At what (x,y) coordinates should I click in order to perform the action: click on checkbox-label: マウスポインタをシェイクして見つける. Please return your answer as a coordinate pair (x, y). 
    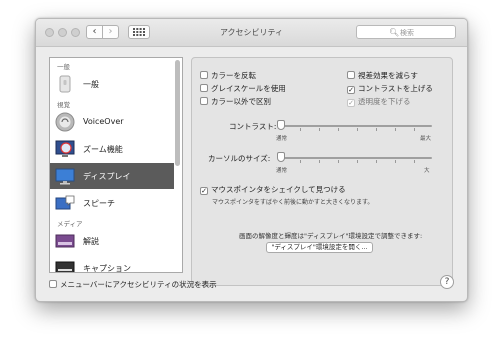
    Looking at the image, I should click on (278, 189).